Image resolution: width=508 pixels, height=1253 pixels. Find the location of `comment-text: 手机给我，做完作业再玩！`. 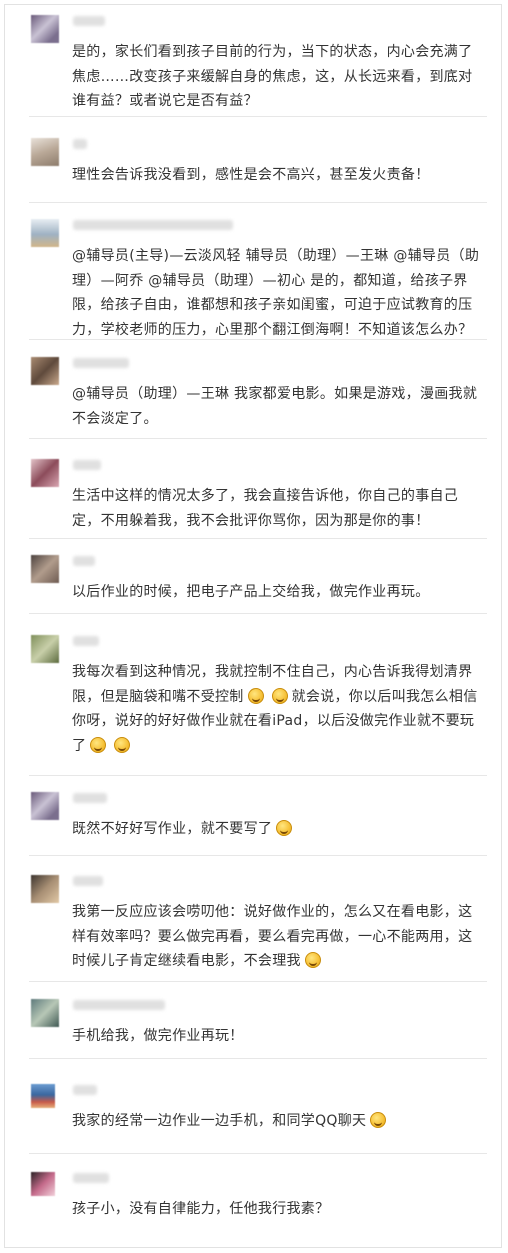

comment-text: 手机给我，做完作业再玩！ is located at coordinates (158, 1036).